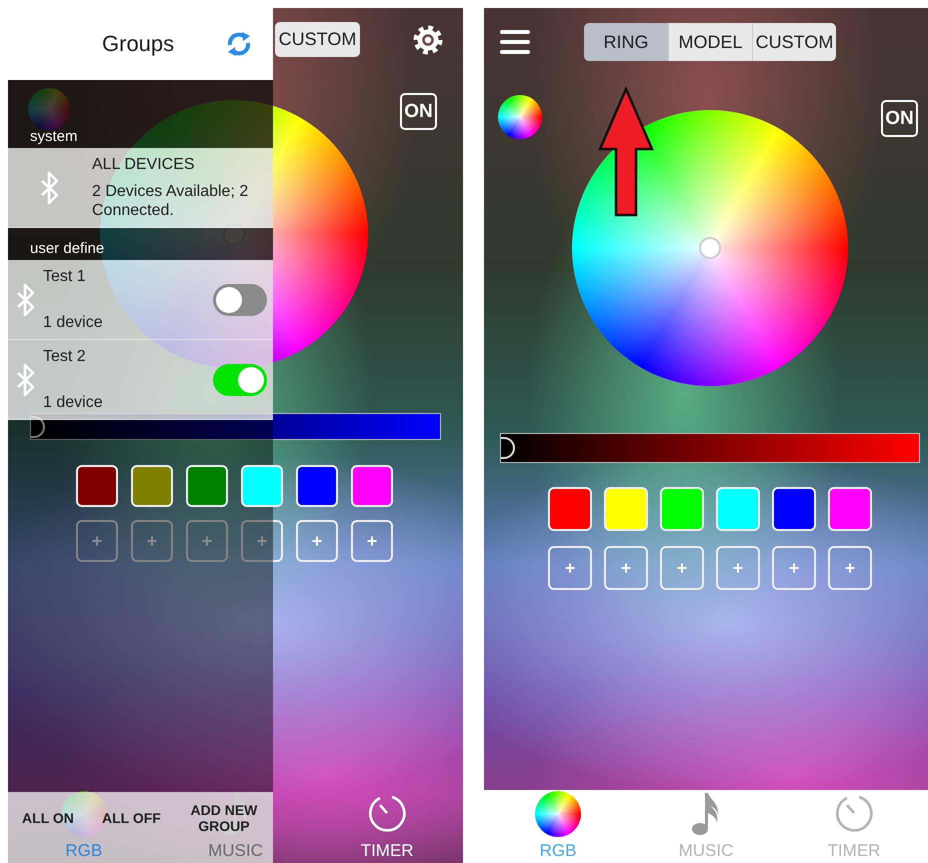 The height and width of the screenshot is (863, 928). I want to click on section-header: system, so click(140, 114).